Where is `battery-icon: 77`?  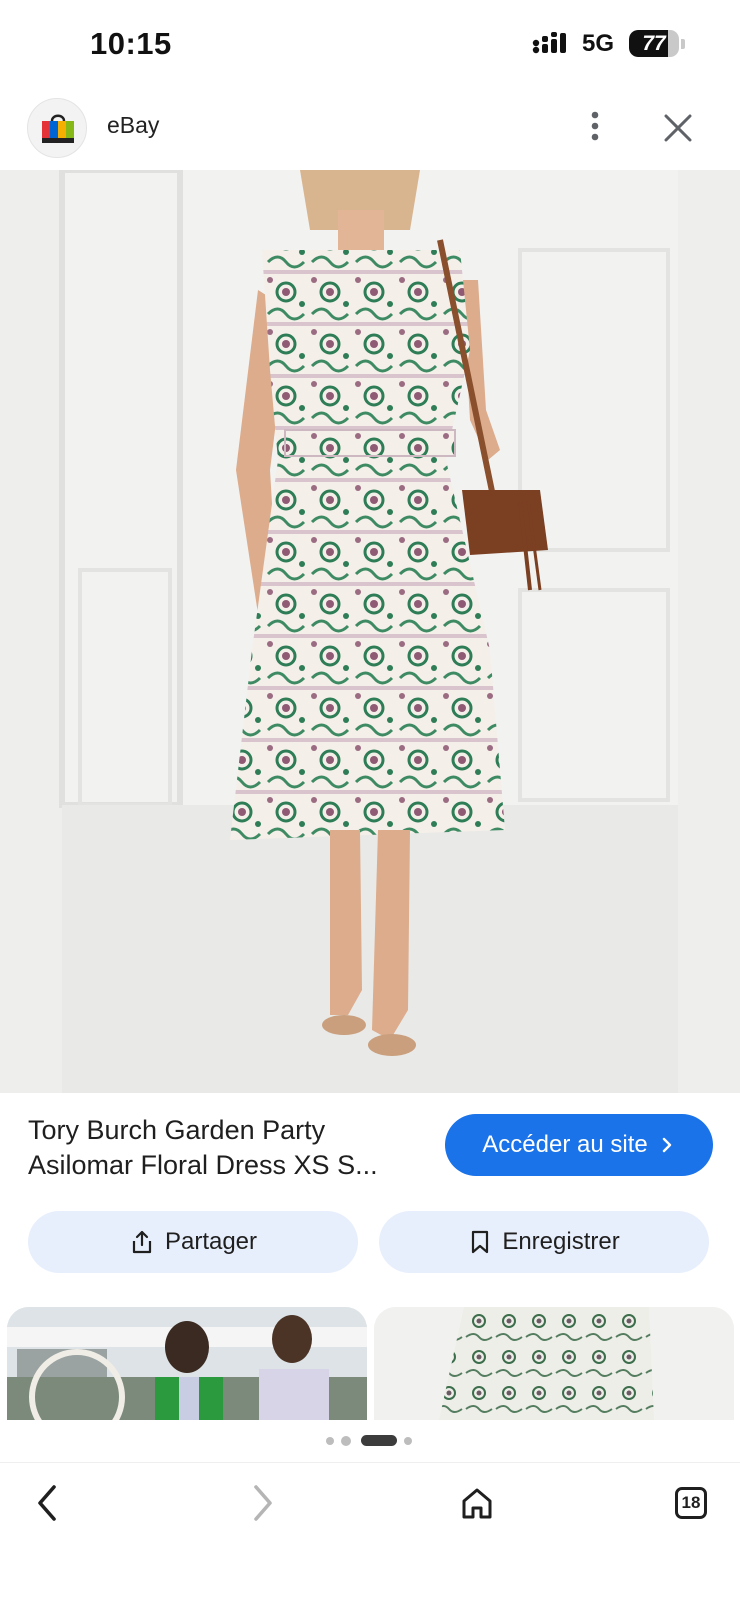
battery-icon: 77 is located at coordinates (654, 43).